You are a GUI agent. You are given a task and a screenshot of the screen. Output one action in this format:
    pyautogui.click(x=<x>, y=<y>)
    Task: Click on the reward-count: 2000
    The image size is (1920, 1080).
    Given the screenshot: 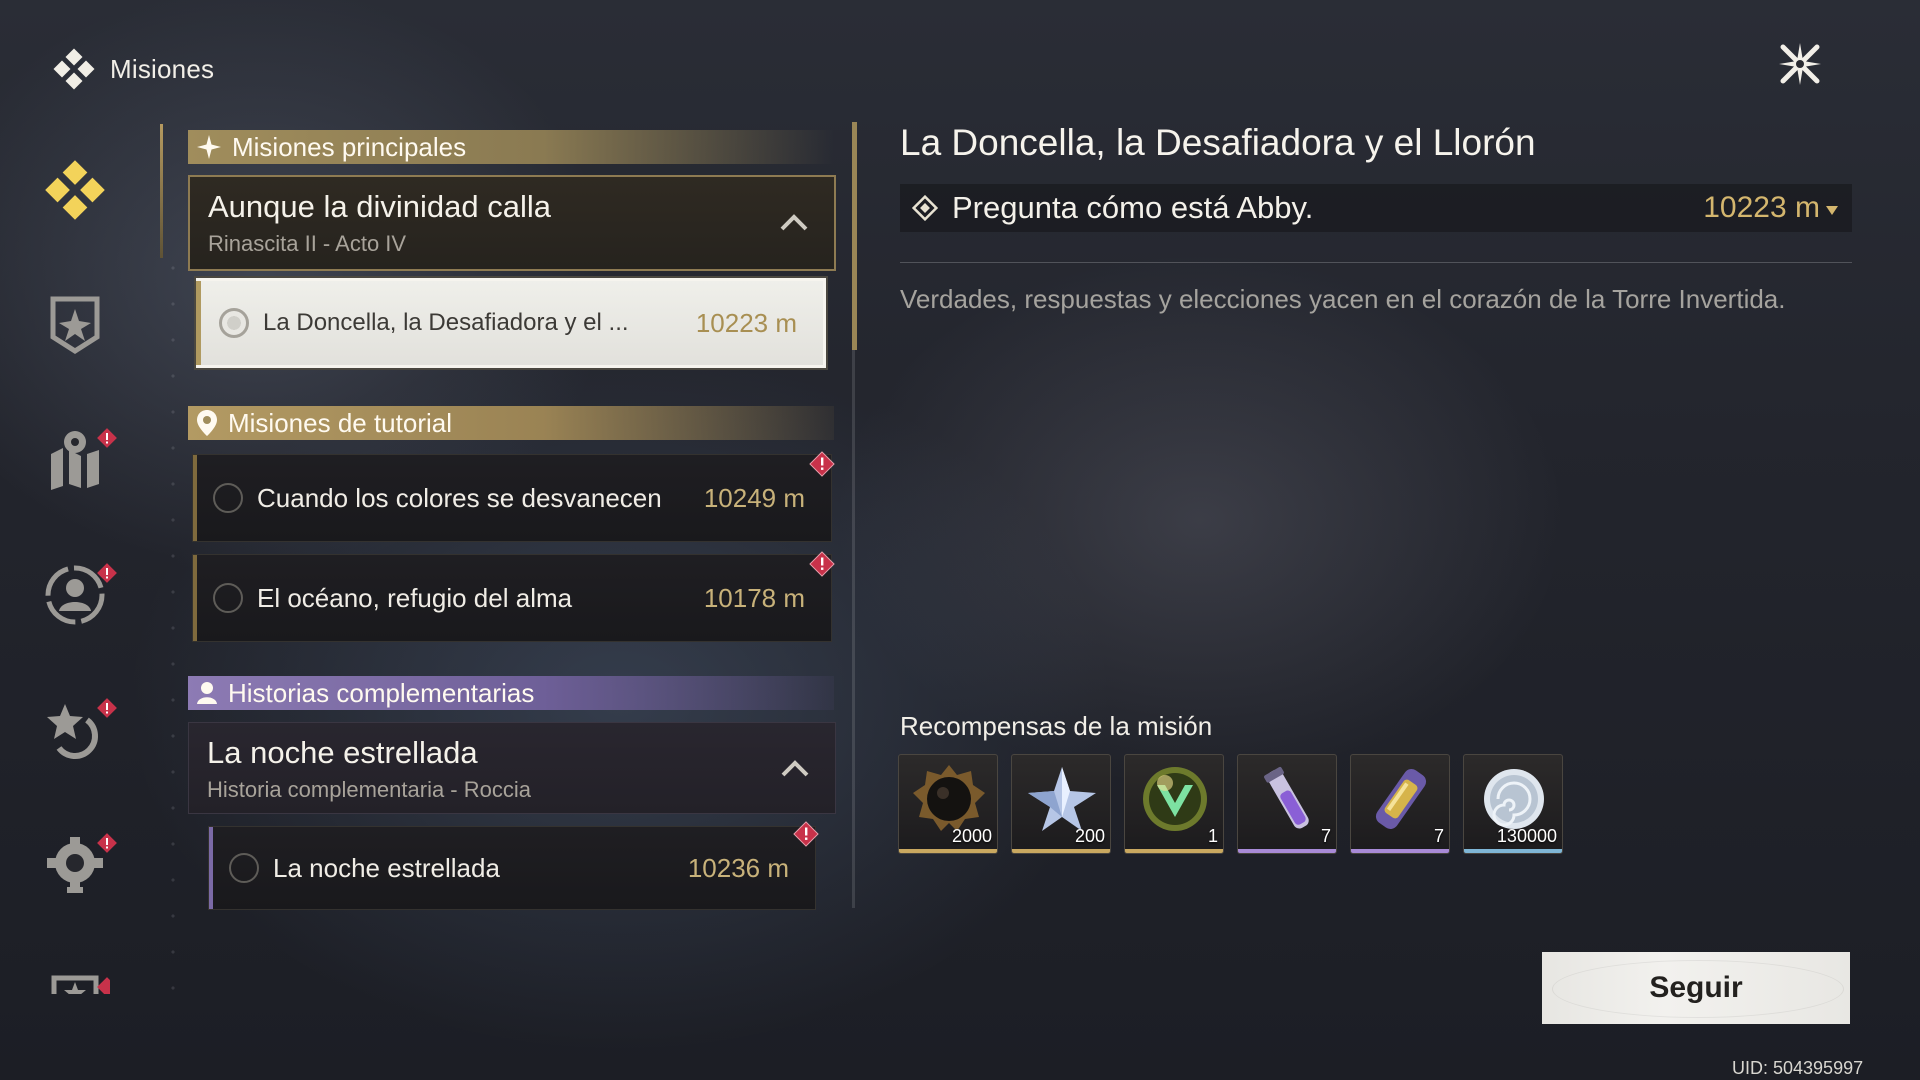 What is the action you would take?
    pyautogui.click(x=971, y=836)
    